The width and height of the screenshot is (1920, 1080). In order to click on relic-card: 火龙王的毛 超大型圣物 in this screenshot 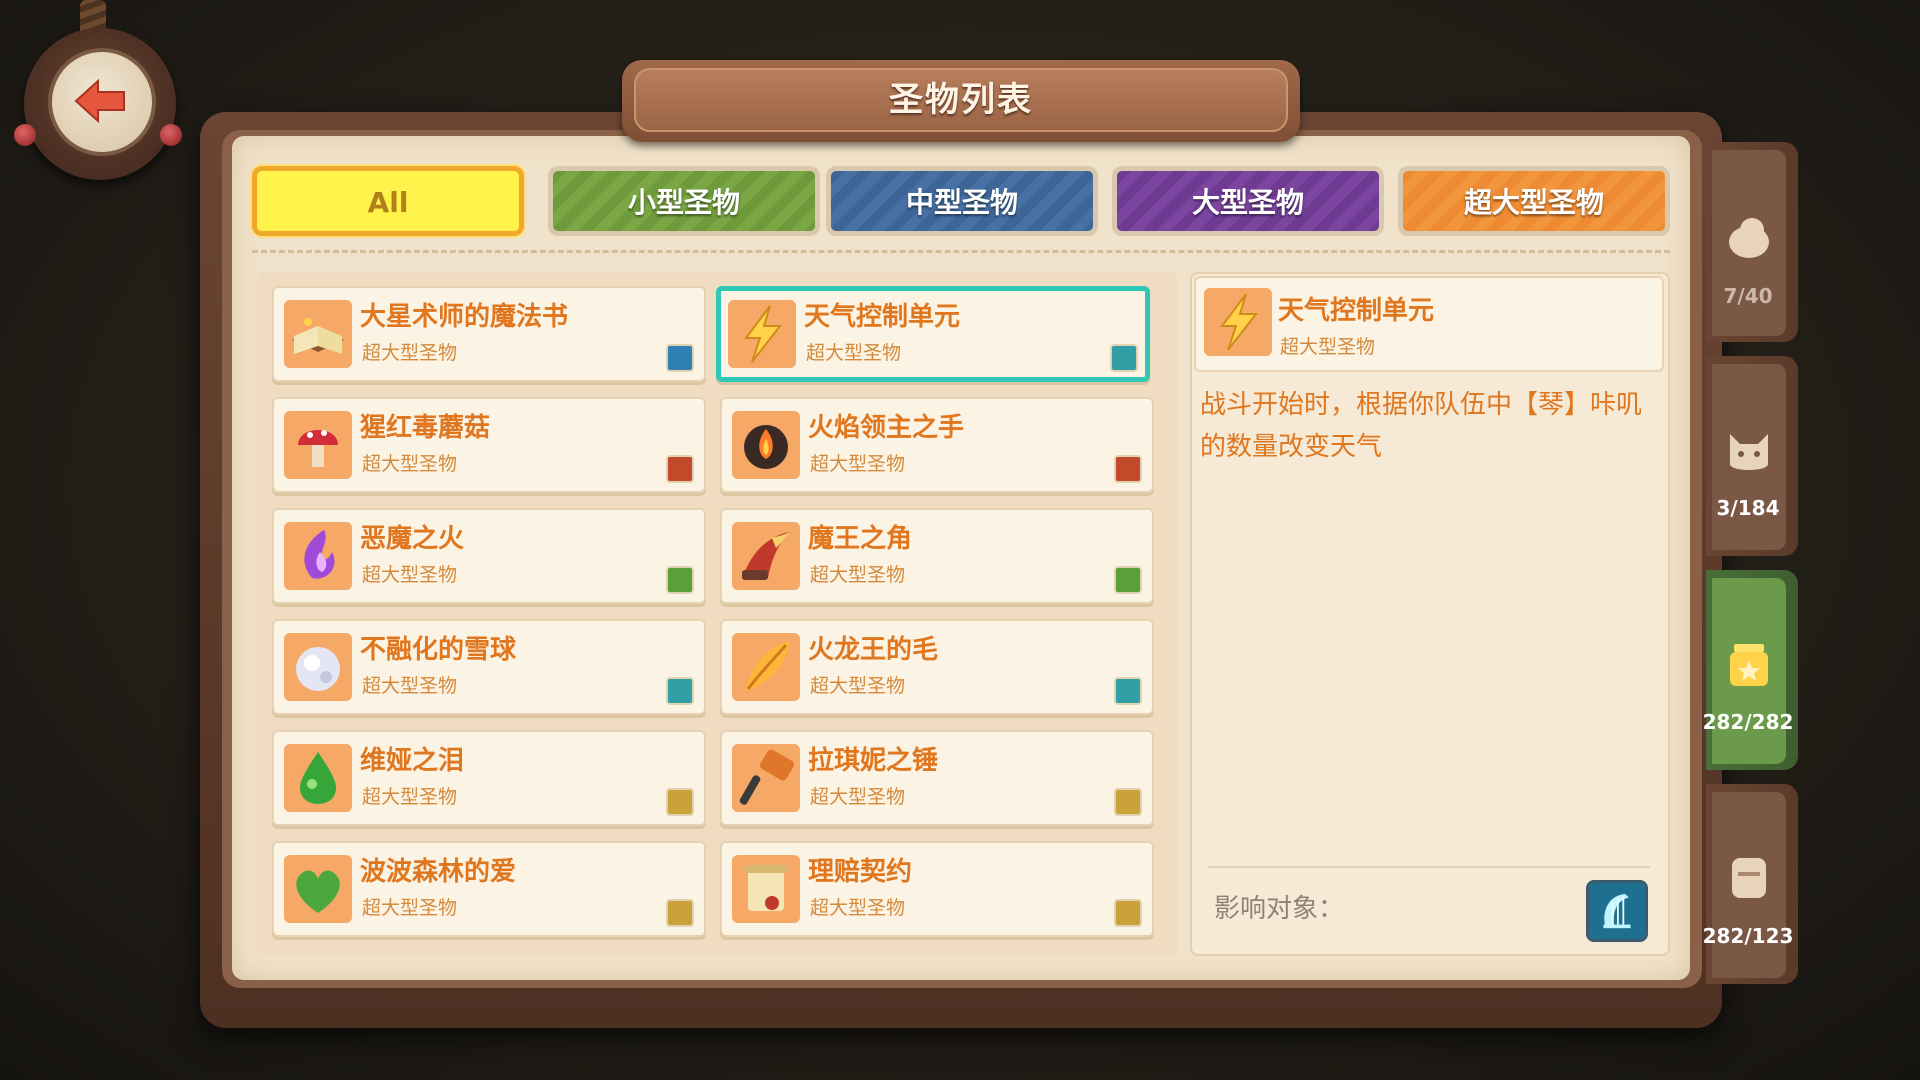, I will do `click(937, 667)`.